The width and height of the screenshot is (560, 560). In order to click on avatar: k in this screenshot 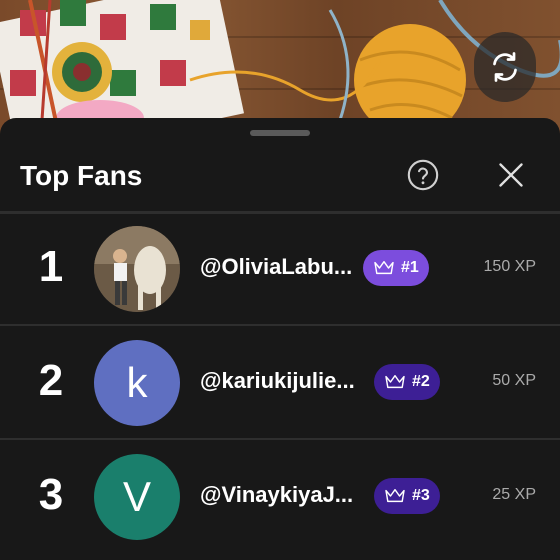, I will do `click(137, 383)`.